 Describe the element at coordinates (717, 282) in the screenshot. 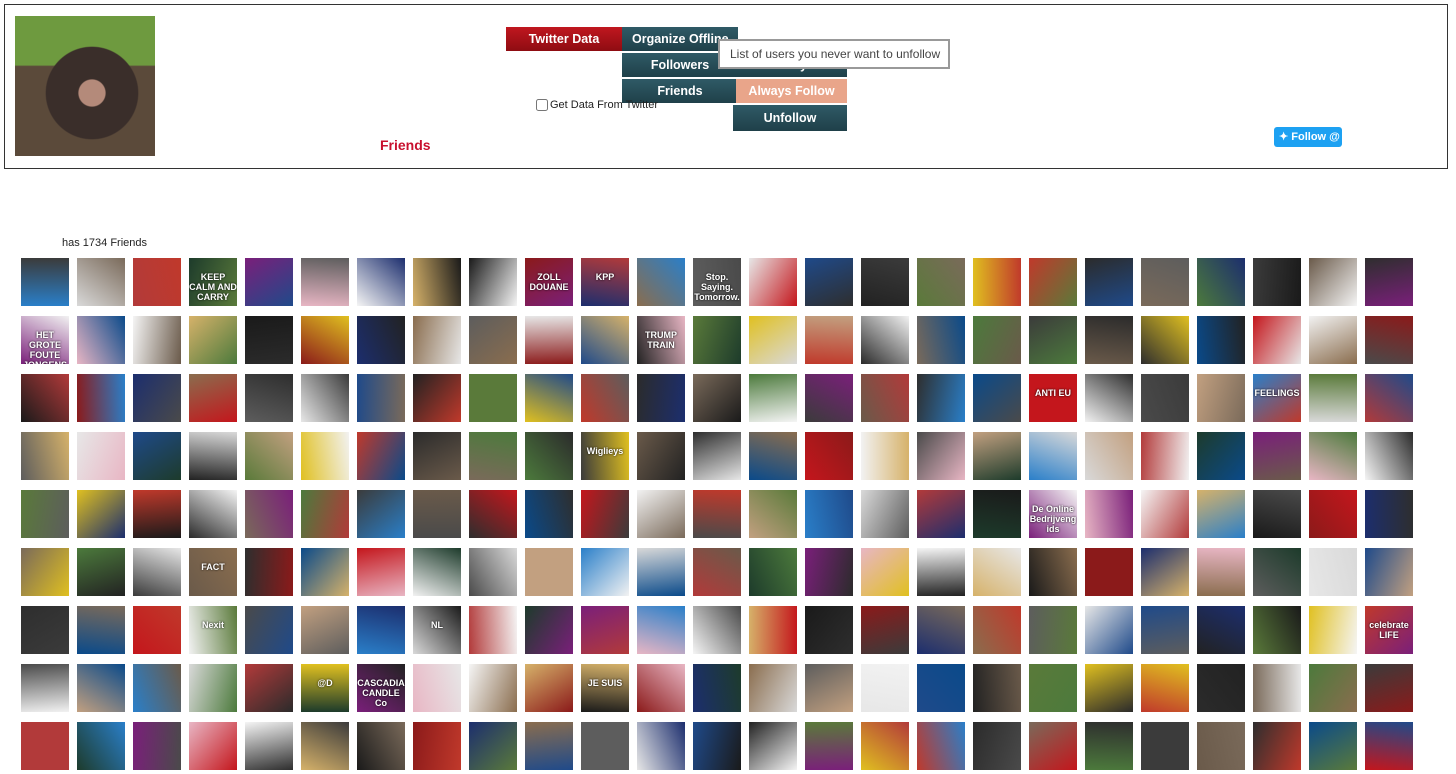

I see `friend-avatar: Stop. Saying. Tomorrow.` at that location.